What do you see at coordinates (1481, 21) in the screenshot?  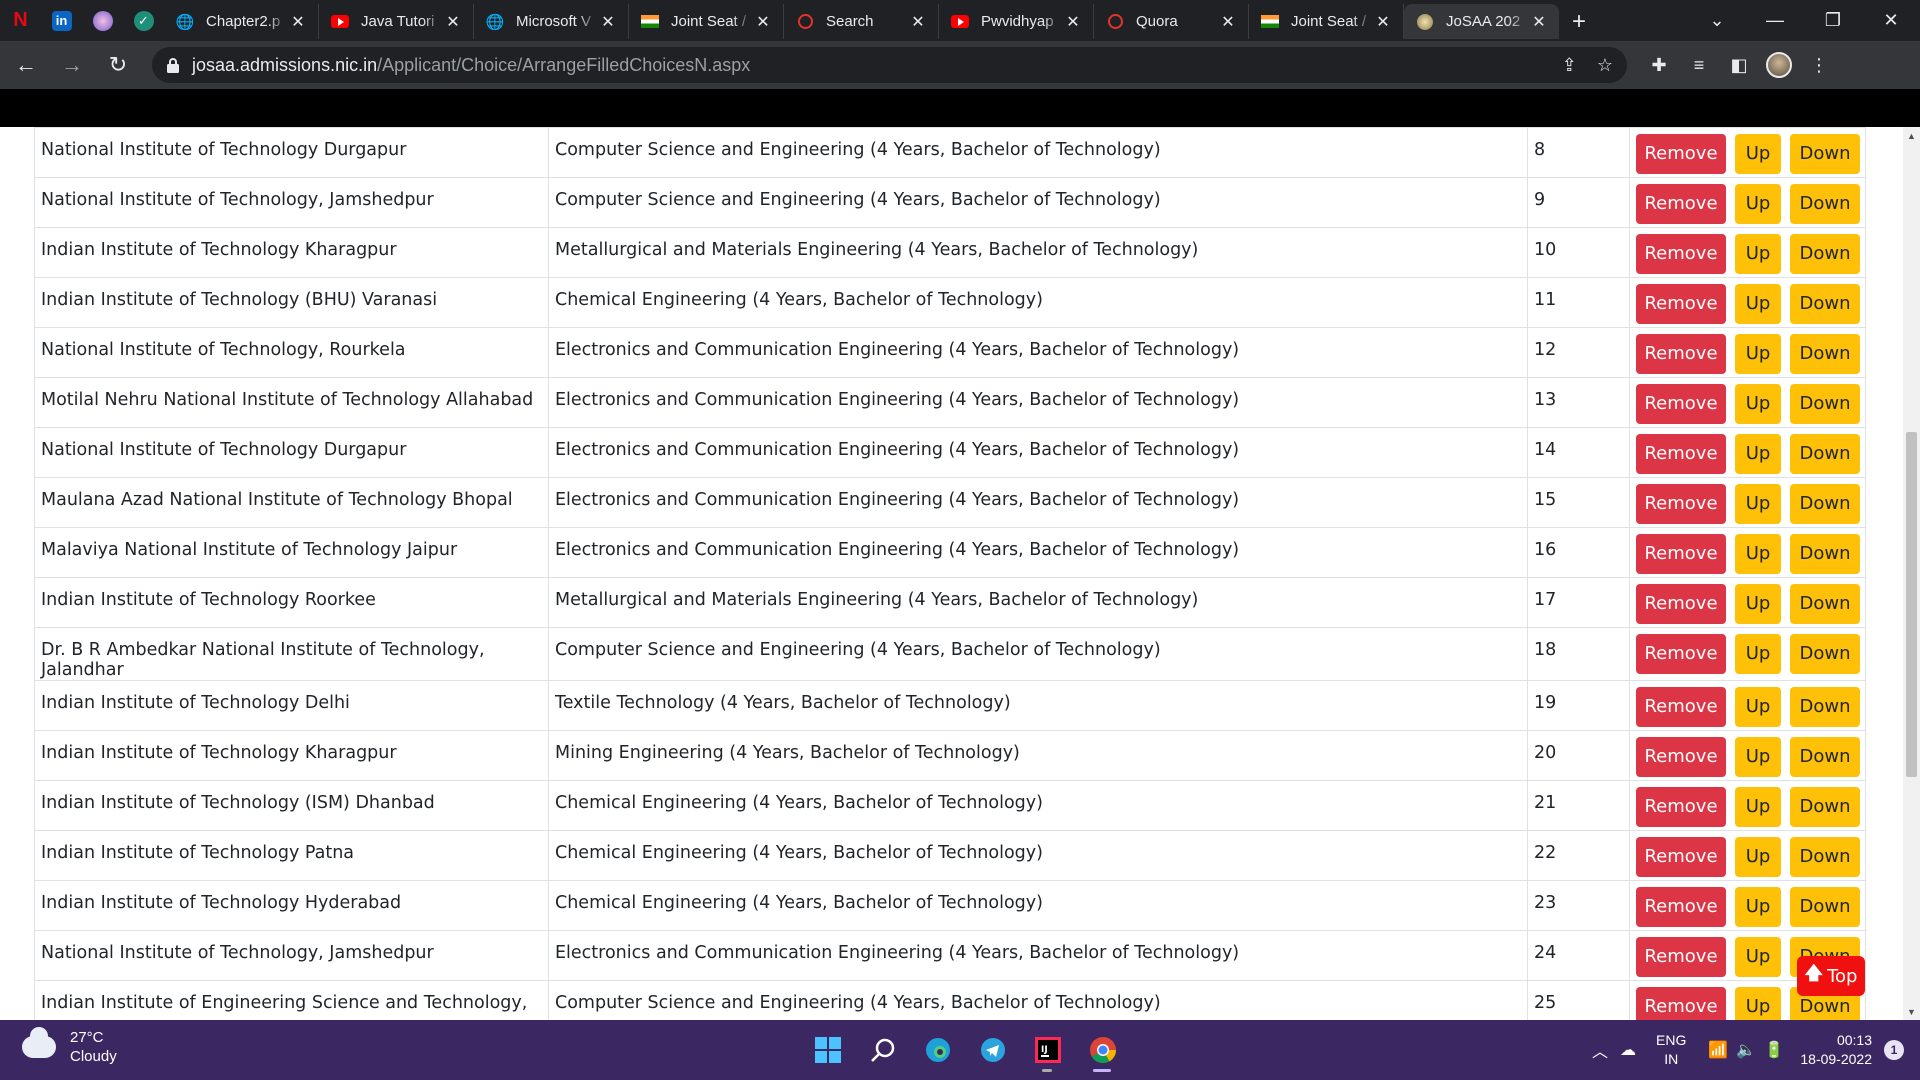 I see `browser-tab: JoSAA 202 ✕` at bounding box center [1481, 21].